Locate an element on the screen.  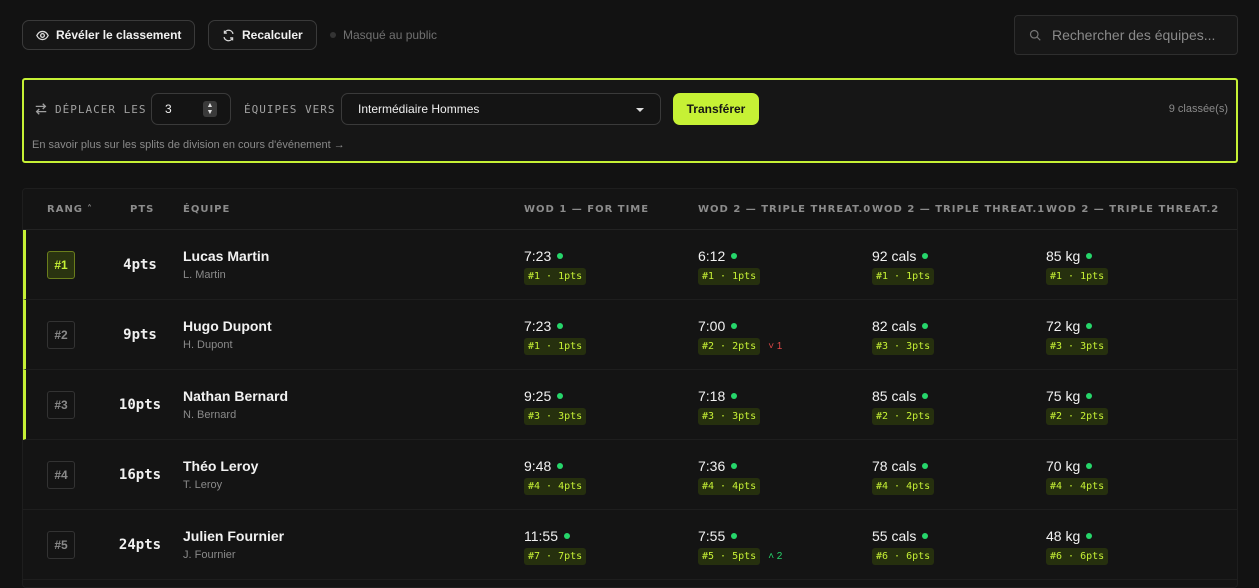
team-name: Hugo Dupont is located at coordinates (227, 326).